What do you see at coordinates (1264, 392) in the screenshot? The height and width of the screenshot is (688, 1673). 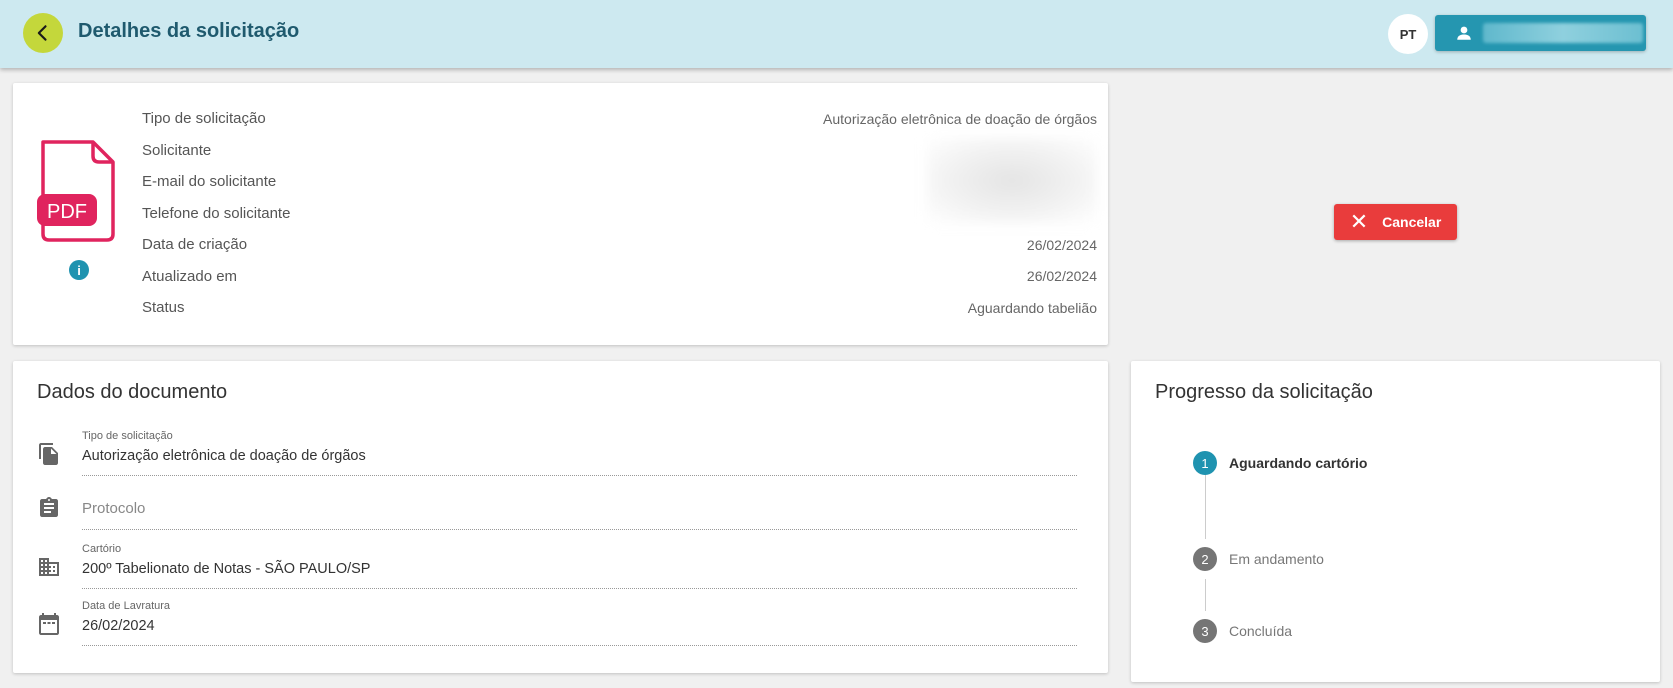 I see `progress-card-title: Progresso da solicitação` at bounding box center [1264, 392].